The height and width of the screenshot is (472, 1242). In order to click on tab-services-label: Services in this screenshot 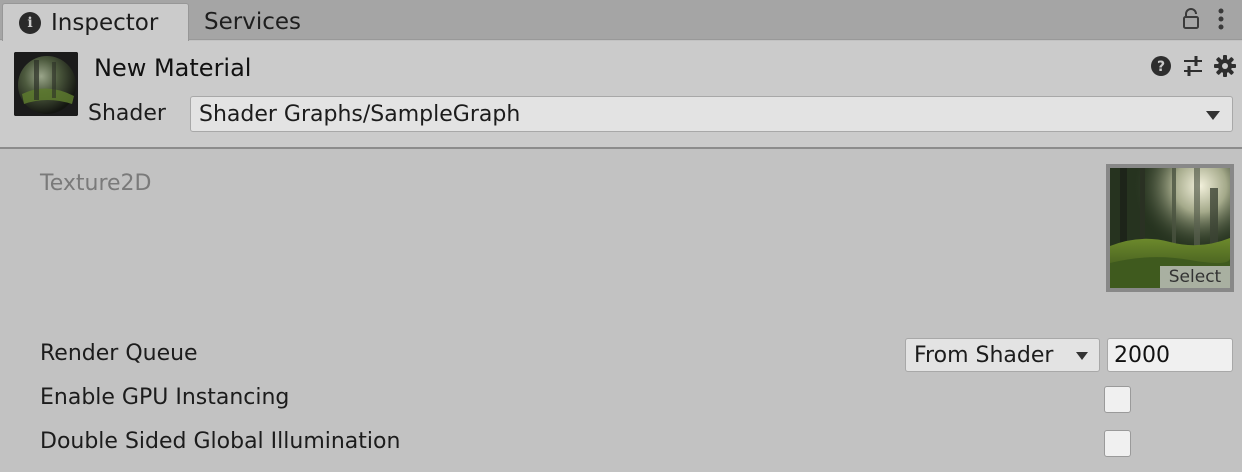, I will do `click(252, 22)`.